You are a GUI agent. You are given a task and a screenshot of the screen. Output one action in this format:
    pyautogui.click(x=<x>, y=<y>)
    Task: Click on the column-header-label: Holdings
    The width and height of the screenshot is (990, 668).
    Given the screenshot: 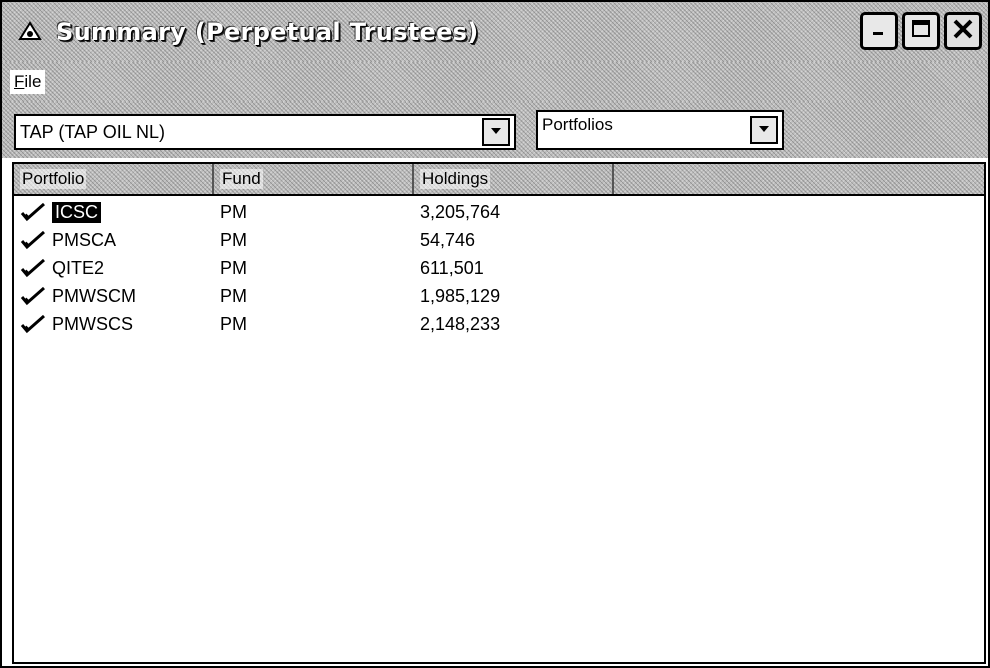 What is the action you would take?
    pyautogui.click(x=455, y=179)
    